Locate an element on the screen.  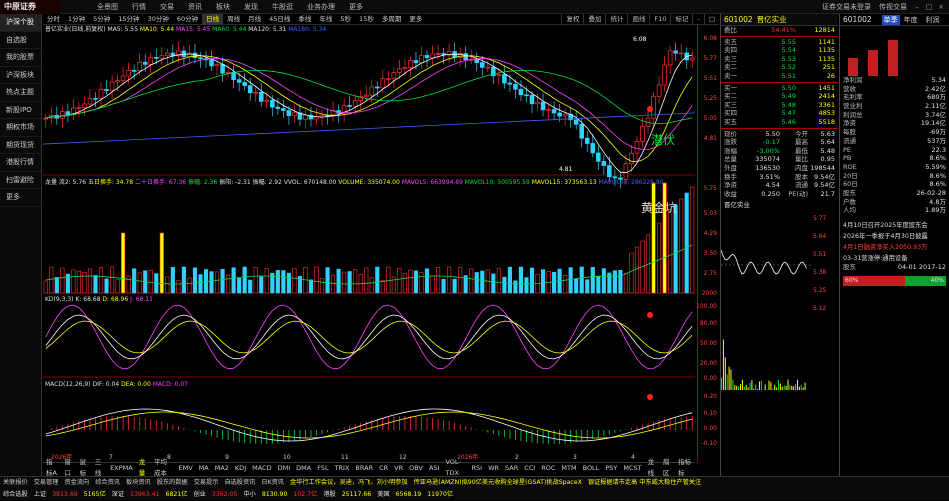
indicator-tab: DMA is located at coordinates (303, 468).